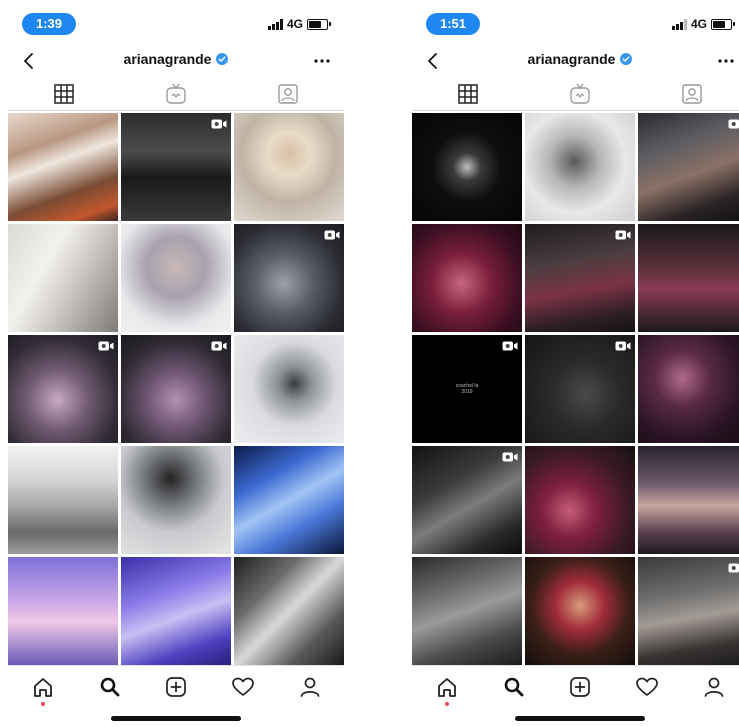 The image size is (739, 727). I want to click on status-time: 1:39, so click(49, 24).